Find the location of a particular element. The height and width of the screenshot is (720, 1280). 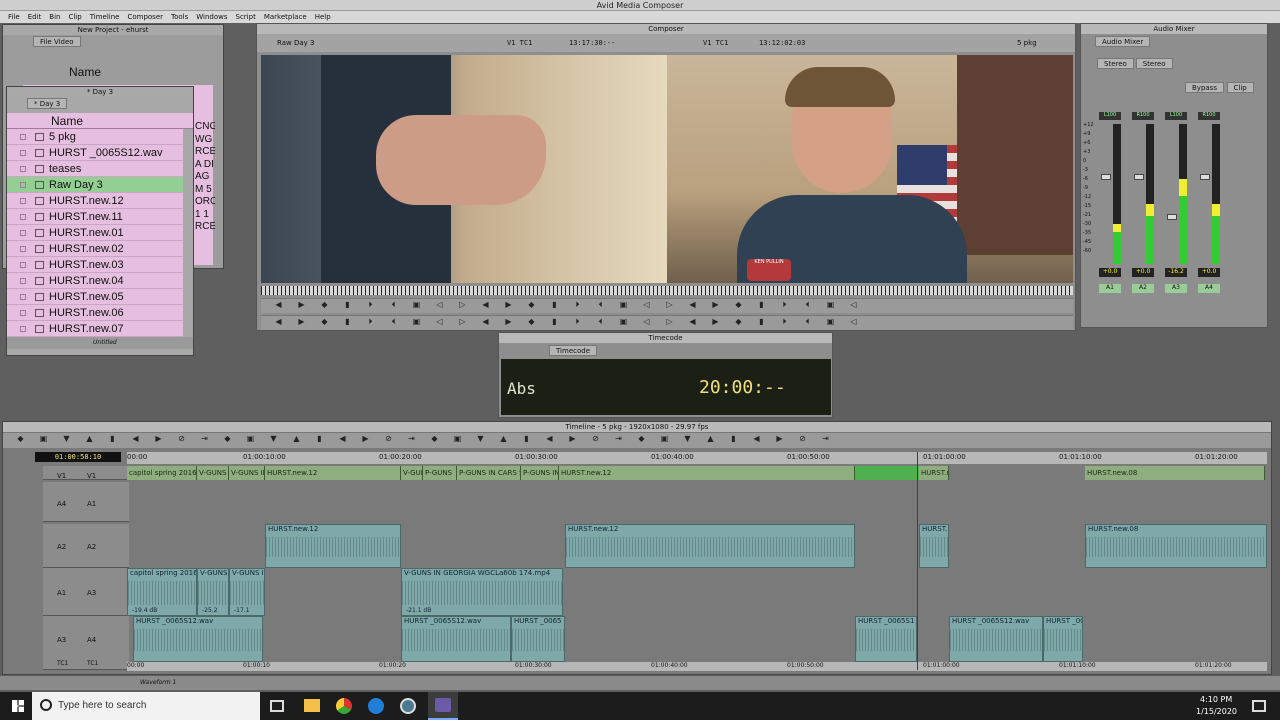

timeline-tool-17: ⊘ is located at coordinates (388, 438).